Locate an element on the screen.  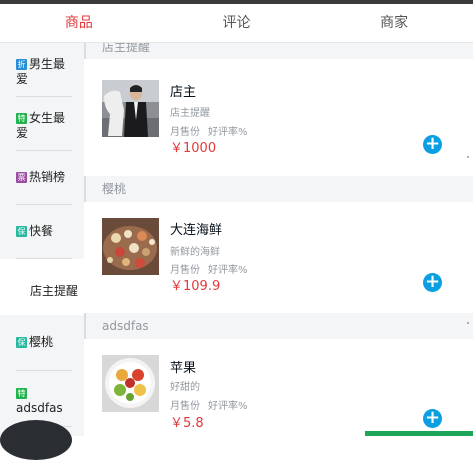
rating: 好评率% is located at coordinates (228, 406).